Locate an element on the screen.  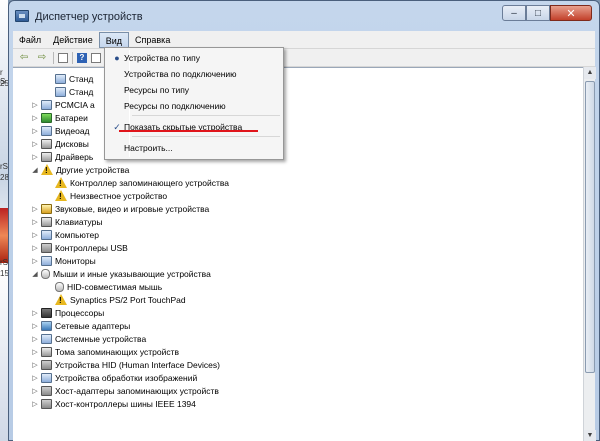
tree-item: ▷ Мониторы is located at coordinates (63, 260).